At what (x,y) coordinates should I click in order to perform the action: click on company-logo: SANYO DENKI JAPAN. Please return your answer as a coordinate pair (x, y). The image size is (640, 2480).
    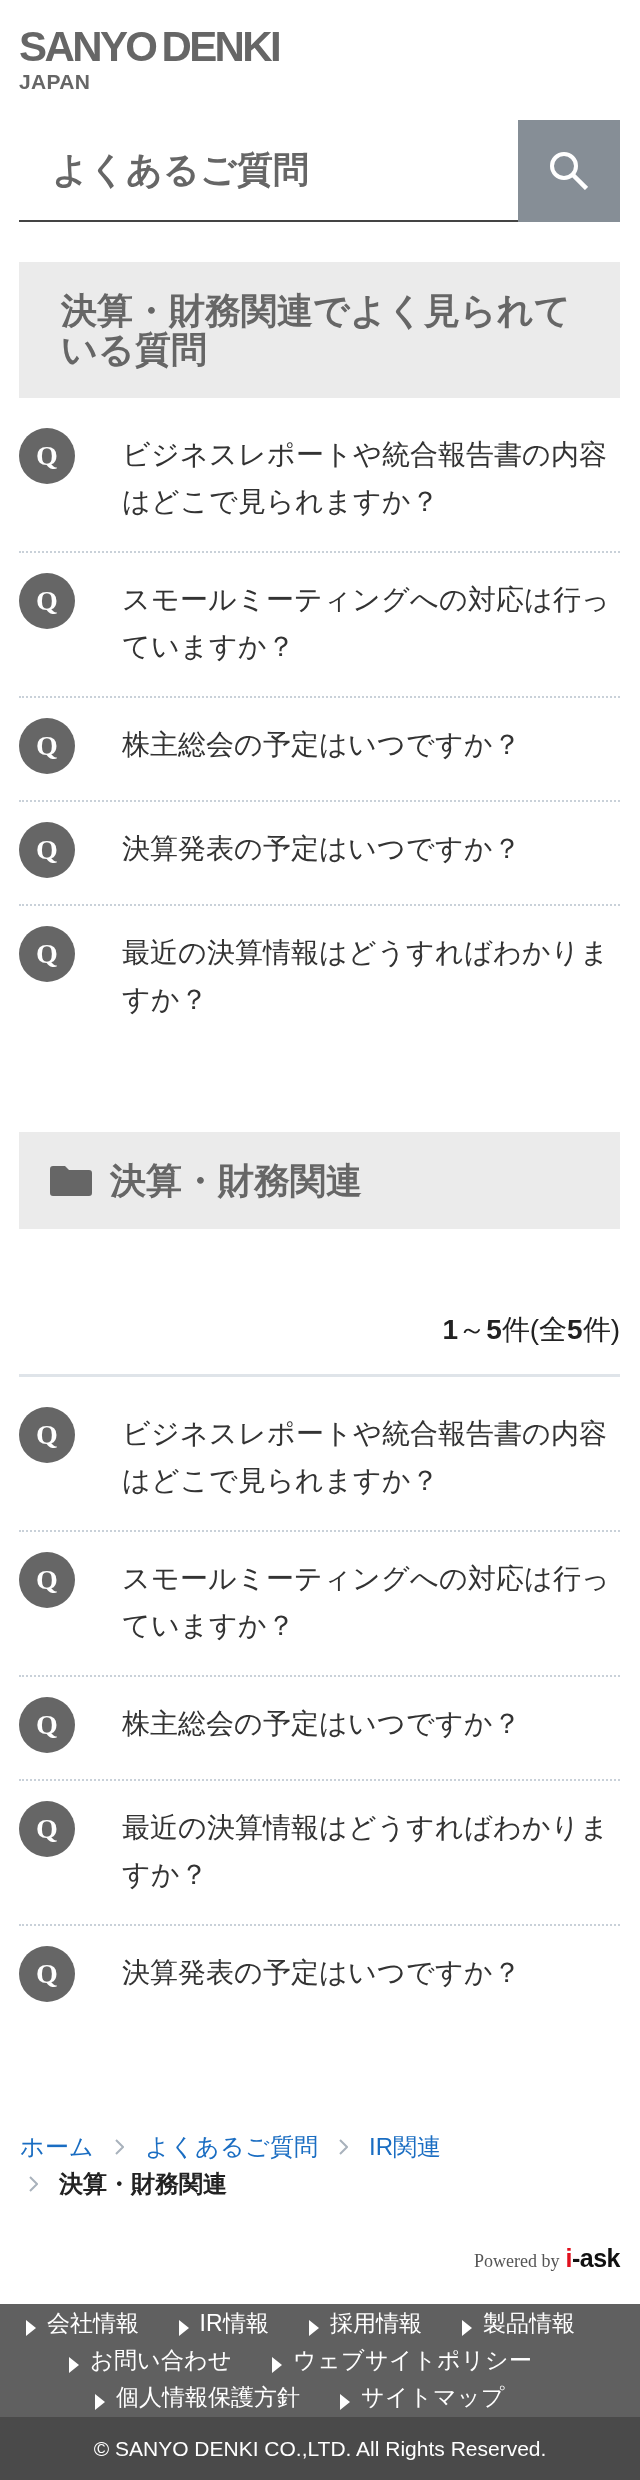
    Looking at the image, I should click on (149, 59).